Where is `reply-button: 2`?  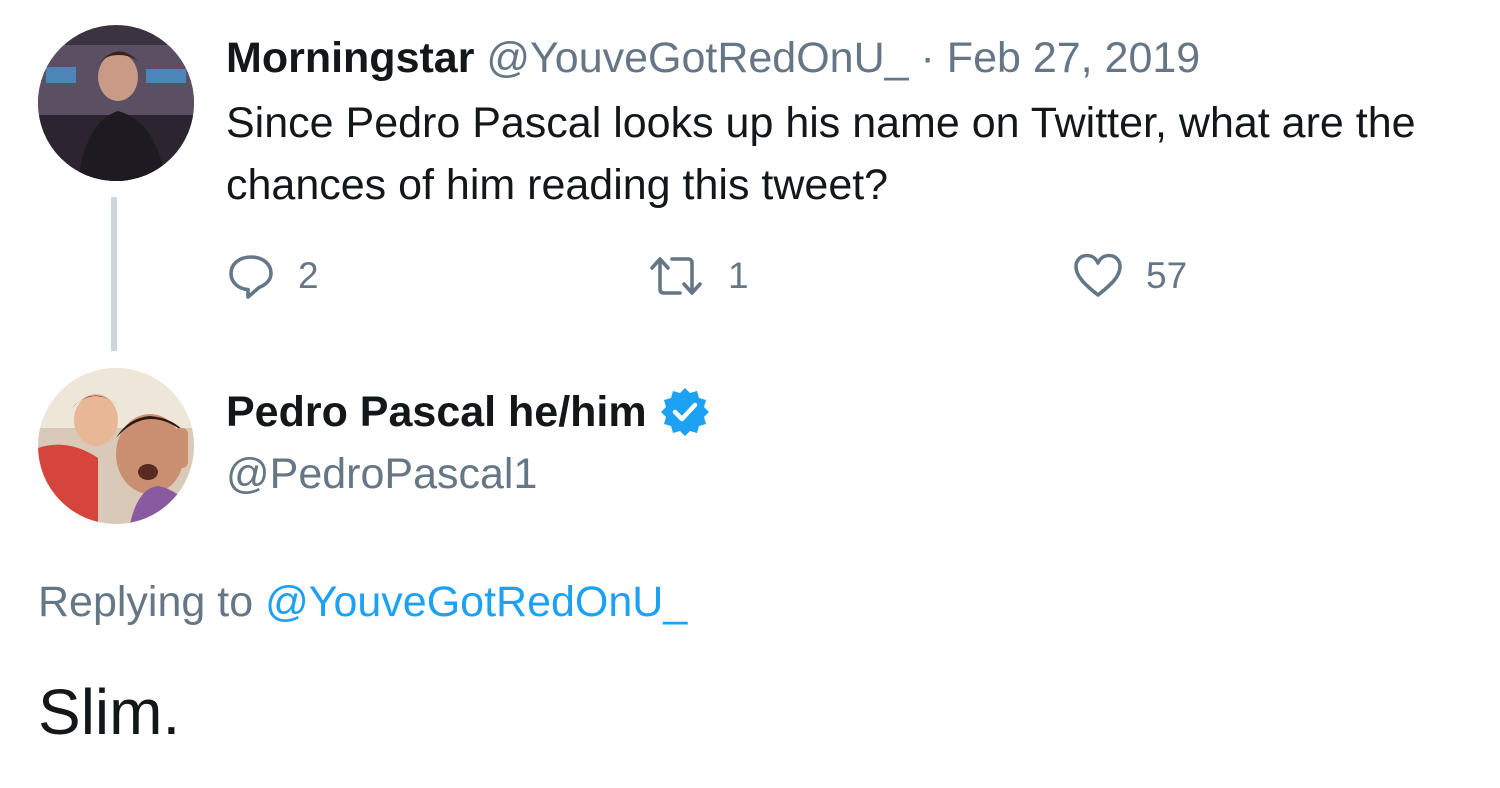
reply-button: 2 is located at coordinates (272, 276).